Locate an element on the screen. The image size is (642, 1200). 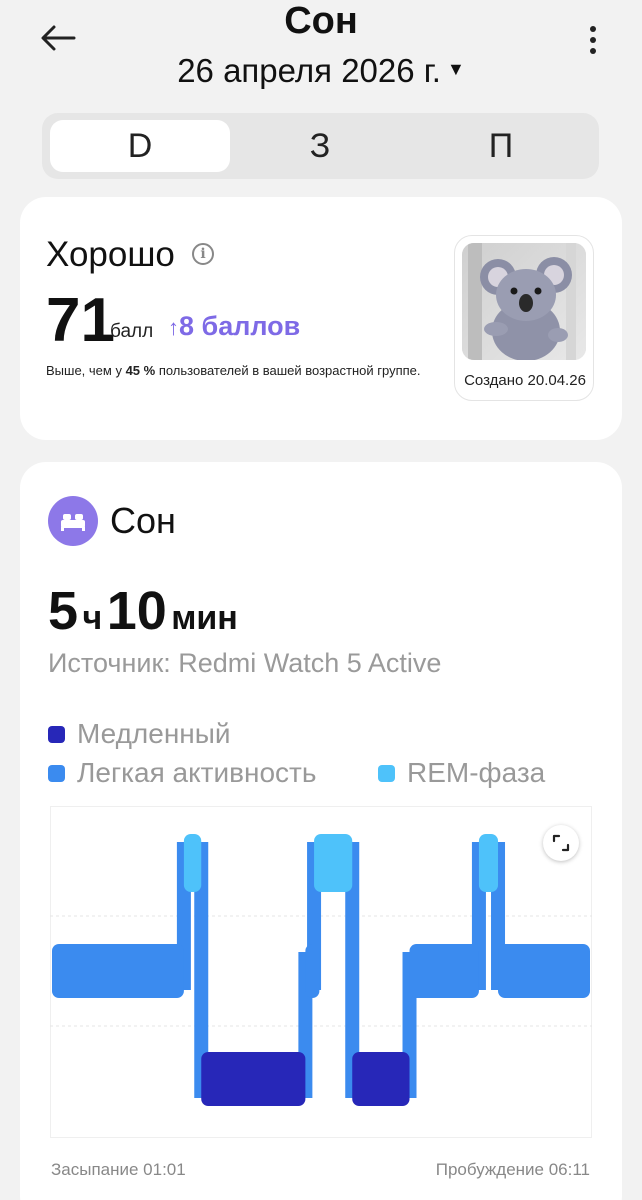
legend-item-rem: REM-фаза is located at coordinates (461, 773).